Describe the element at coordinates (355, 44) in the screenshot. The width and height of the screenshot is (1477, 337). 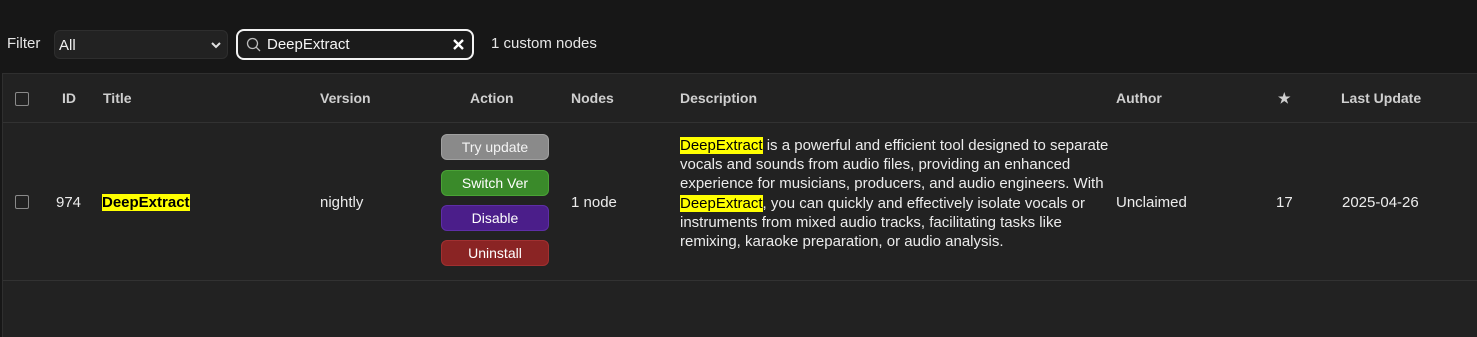
I see `search-input: DeepExtract` at that location.